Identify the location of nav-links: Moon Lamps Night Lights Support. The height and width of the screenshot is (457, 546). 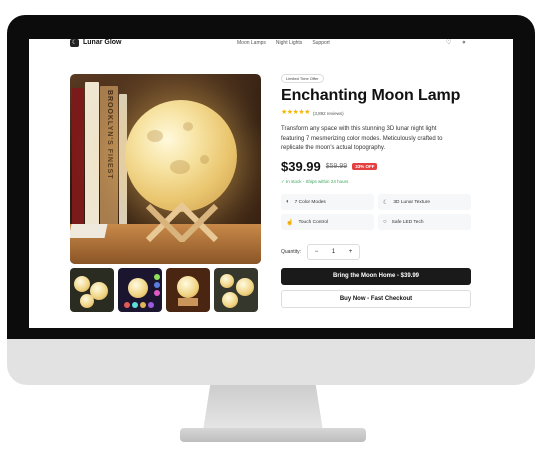
(283, 43).